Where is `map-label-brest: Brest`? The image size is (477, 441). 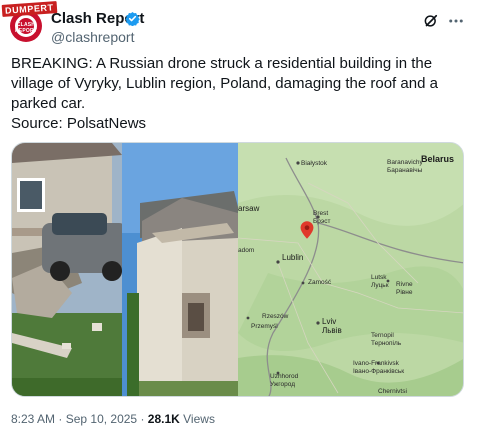
map-label-brest: Brest is located at coordinates (321, 213).